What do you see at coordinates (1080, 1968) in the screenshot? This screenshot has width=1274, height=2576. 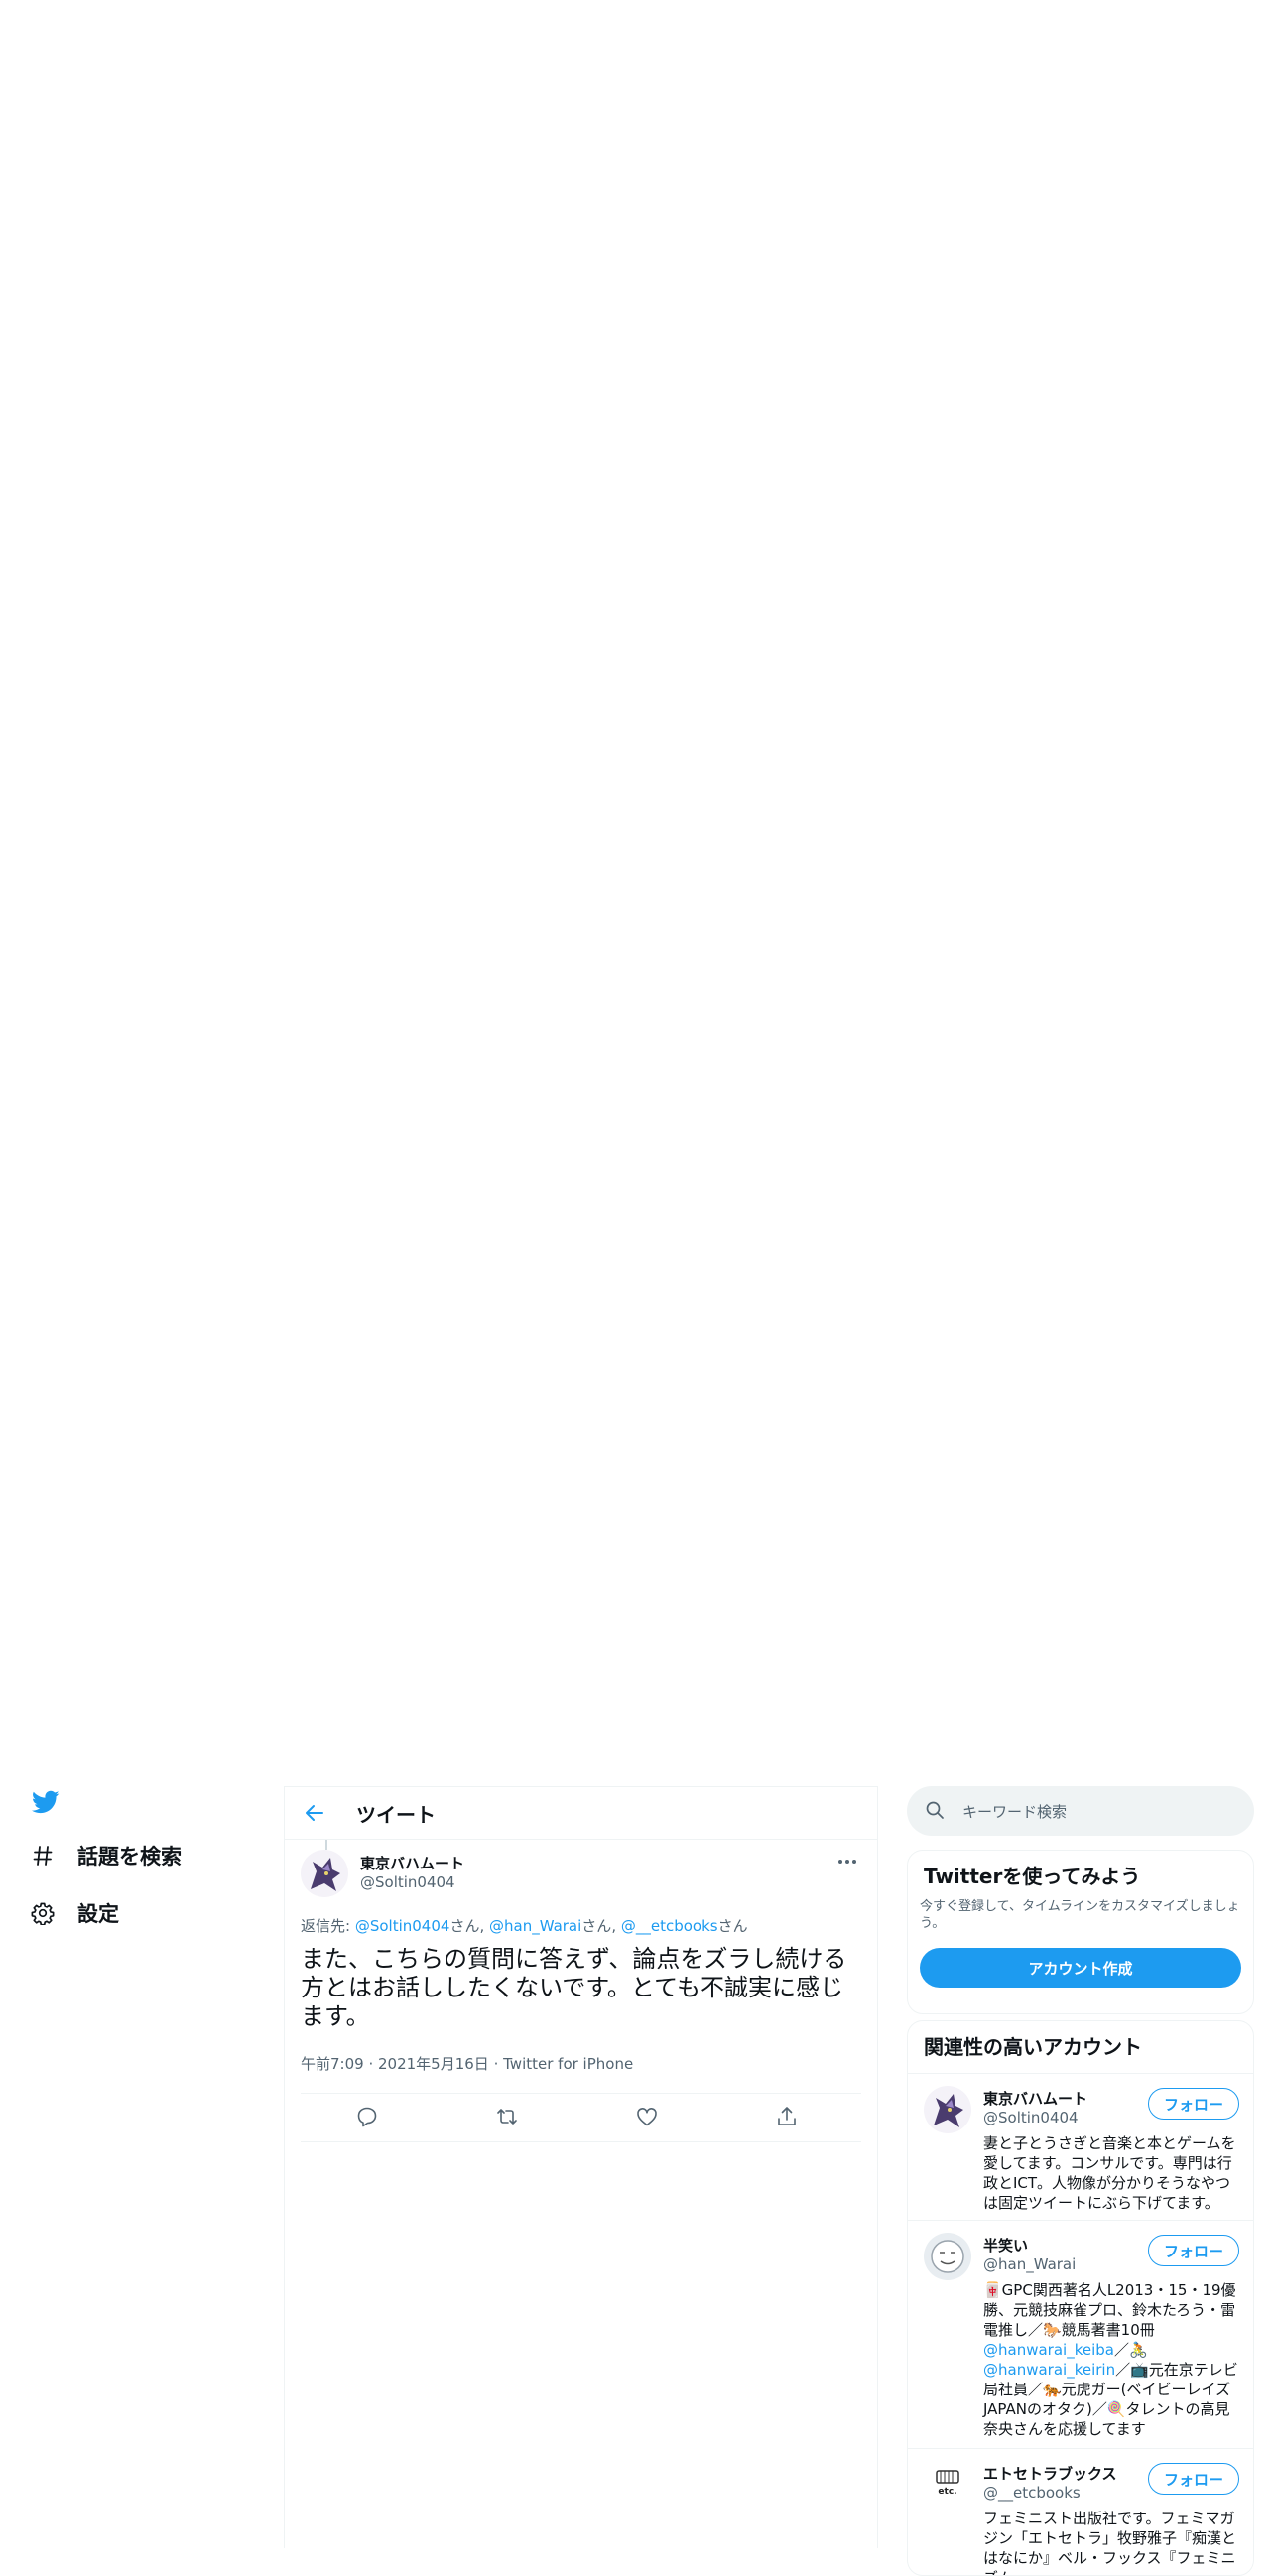 I see `create-account-button: アカウント作成` at bounding box center [1080, 1968].